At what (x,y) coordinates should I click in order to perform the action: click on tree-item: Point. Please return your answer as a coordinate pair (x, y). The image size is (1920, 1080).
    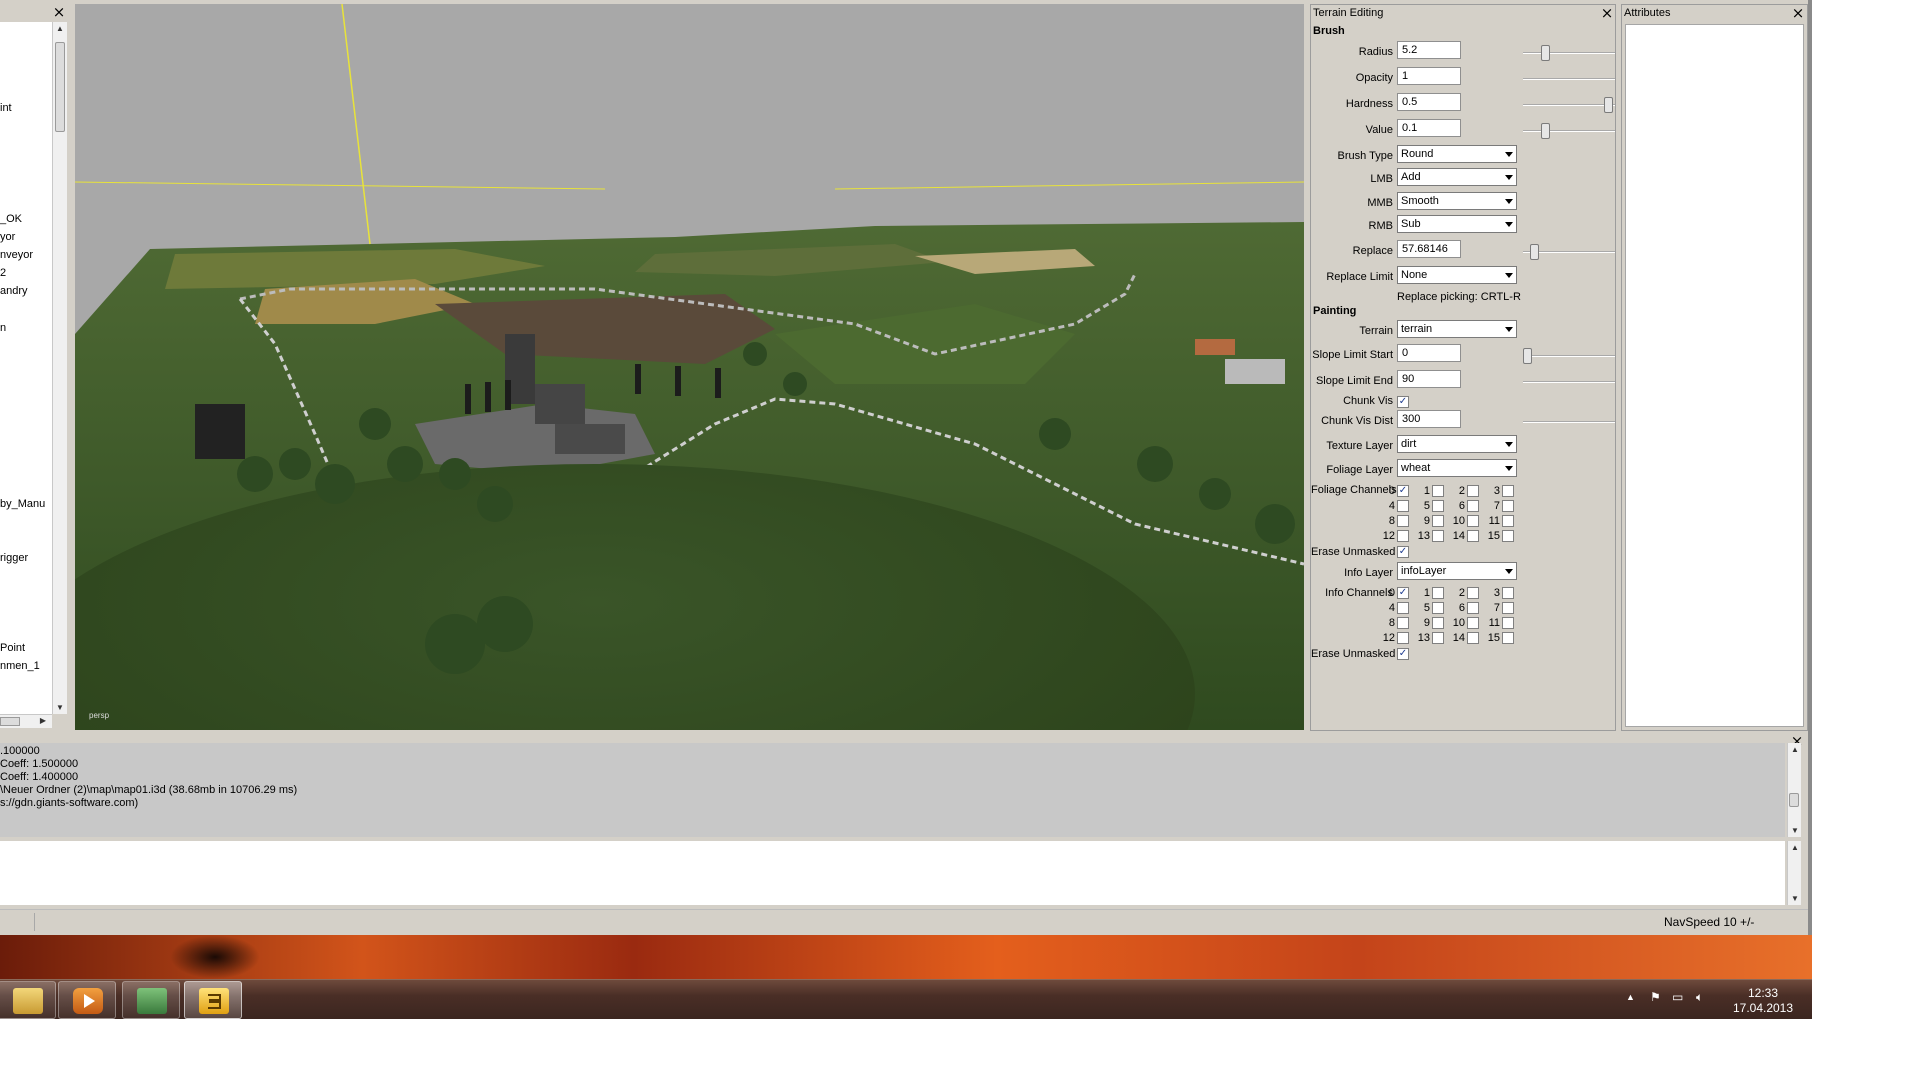
    Looking at the image, I should click on (12, 648).